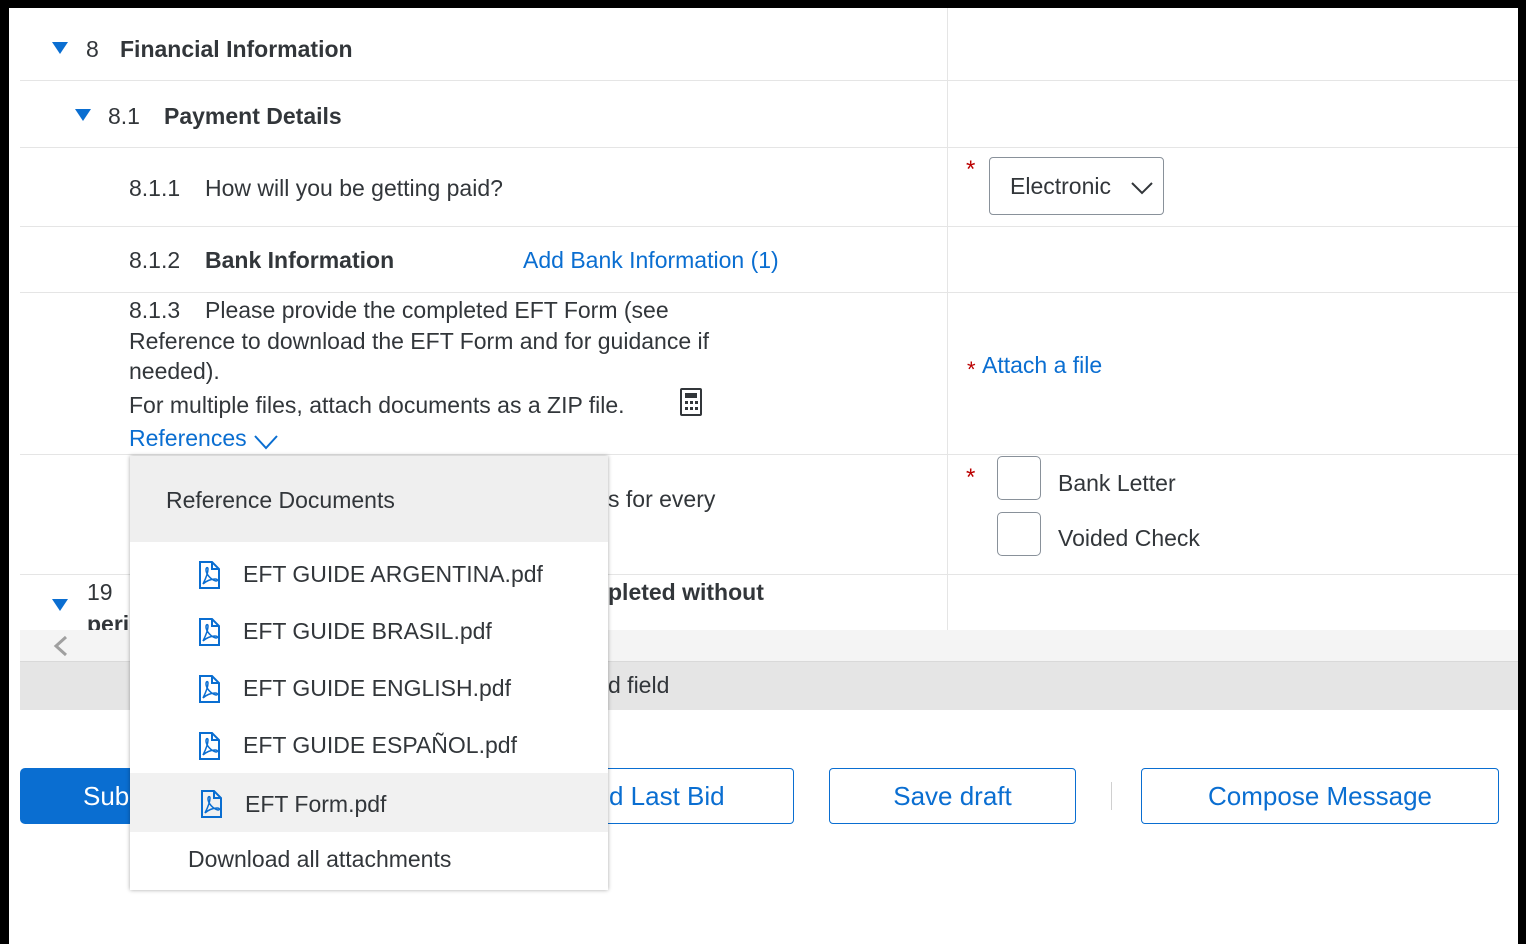  I want to click on last-bid-button-label: d Last Bid, so click(667, 795).